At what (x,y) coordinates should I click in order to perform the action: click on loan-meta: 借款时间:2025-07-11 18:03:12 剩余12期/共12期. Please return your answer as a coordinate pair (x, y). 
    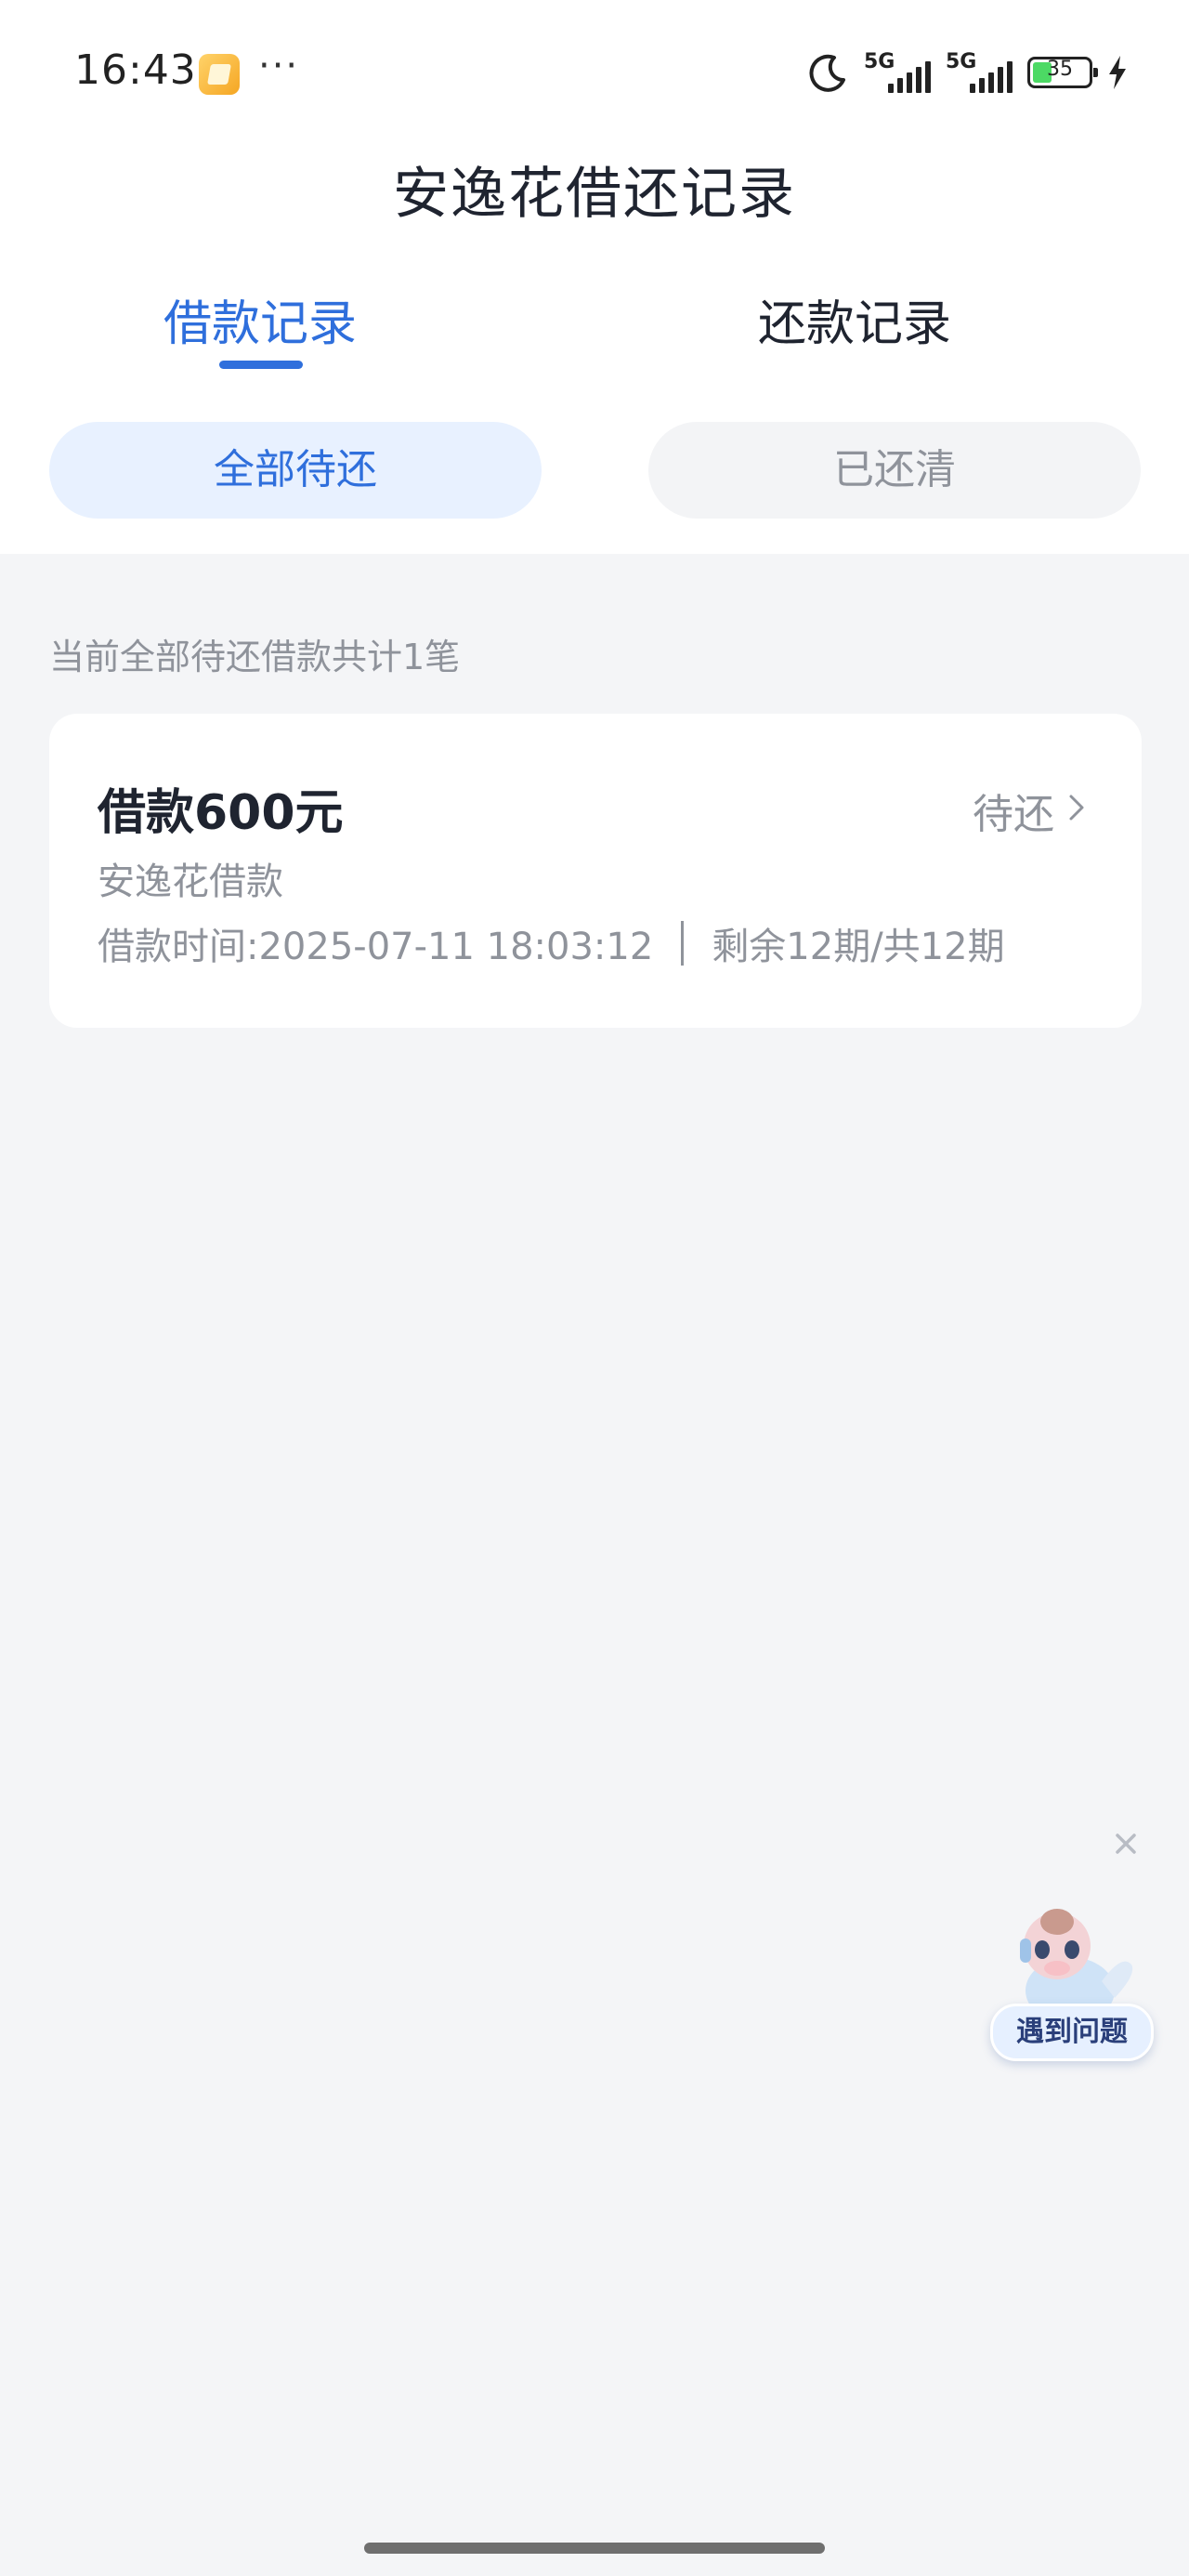
    Looking at the image, I should click on (551, 943).